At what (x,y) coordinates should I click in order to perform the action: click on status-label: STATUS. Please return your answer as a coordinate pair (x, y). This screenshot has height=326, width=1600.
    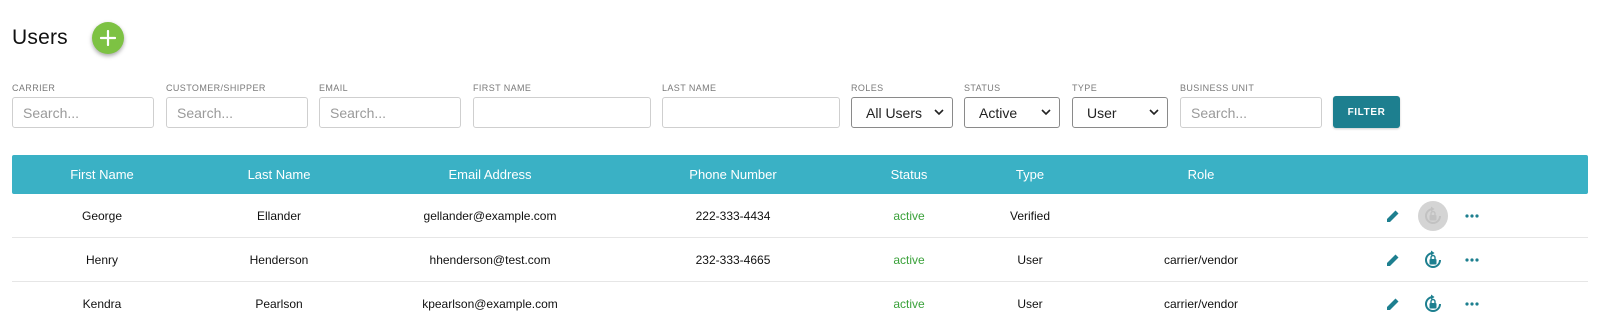
    Looking at the image, I should click on (982, 88).